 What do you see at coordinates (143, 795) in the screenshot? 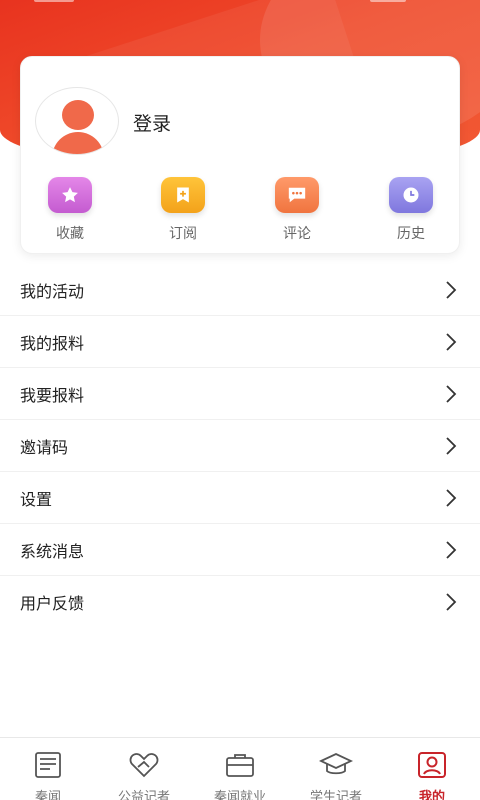
I see `tab-label: 公益记者` at bounding box center [143, 795].